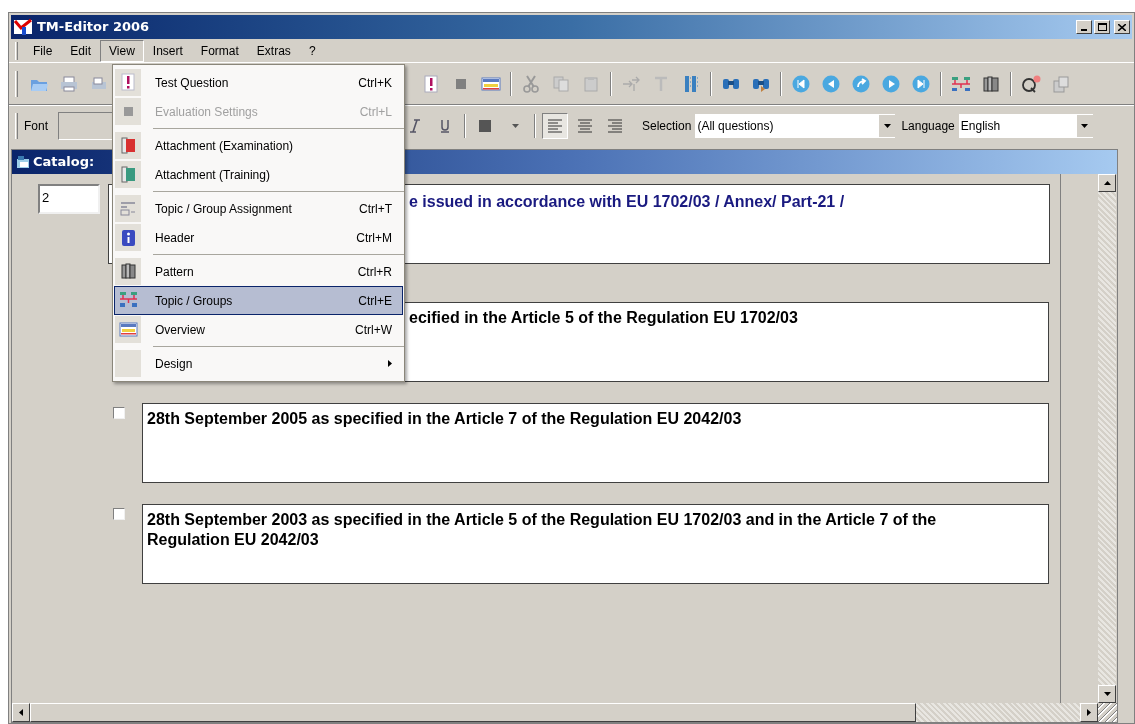 Image resolution: width=1135 pixels, height=724 pixels. Describe the element at coordinates (928, 126) in the screenshot. I see `language-label: Language` at that location.